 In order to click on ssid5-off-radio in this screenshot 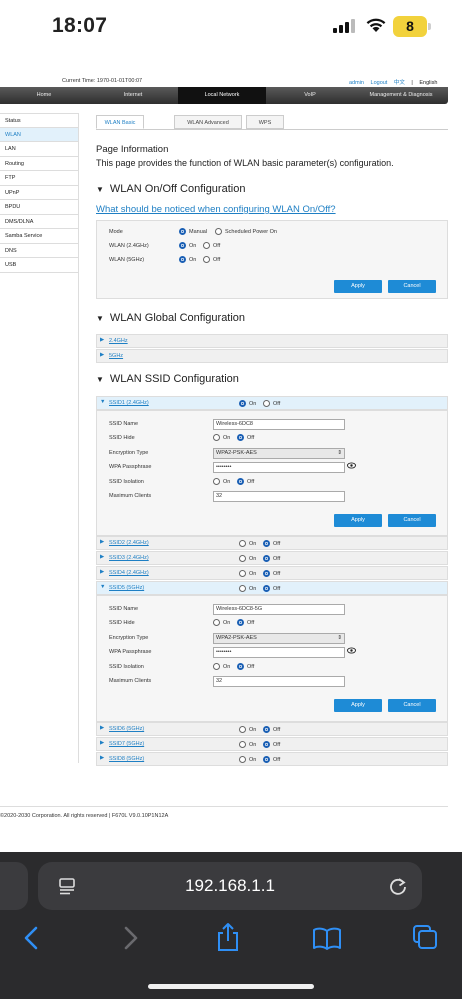, I will do `click(266, 588)`.